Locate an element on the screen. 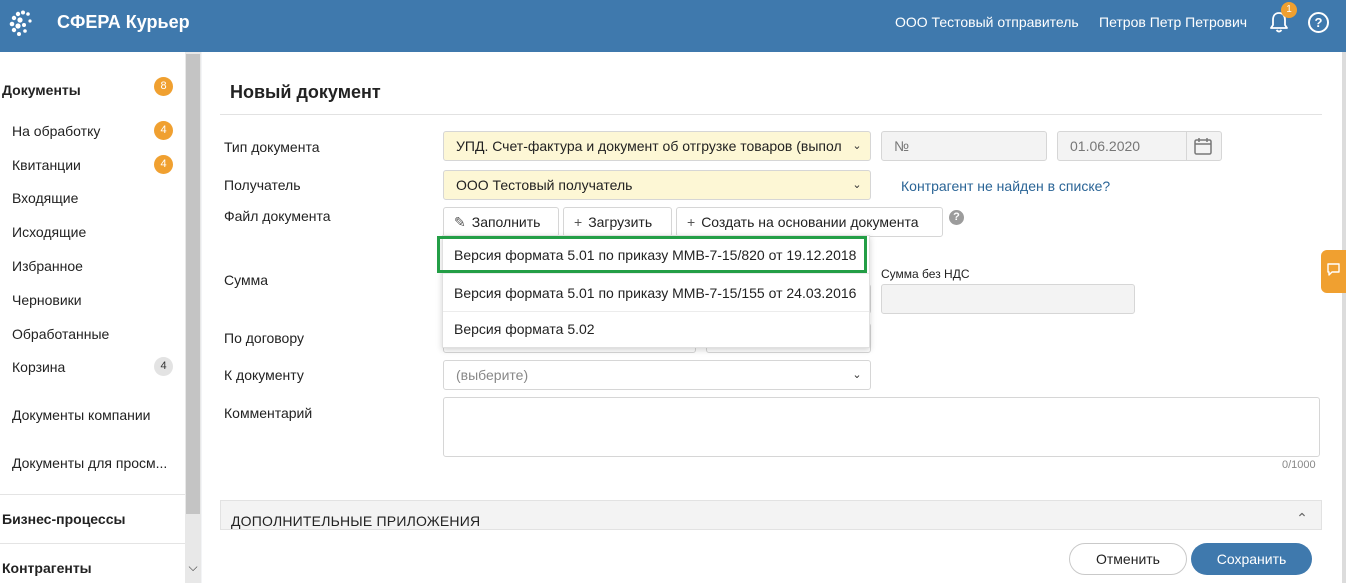  user-menu: Петров Петр Петрович is located at coordinates (1173, 22).